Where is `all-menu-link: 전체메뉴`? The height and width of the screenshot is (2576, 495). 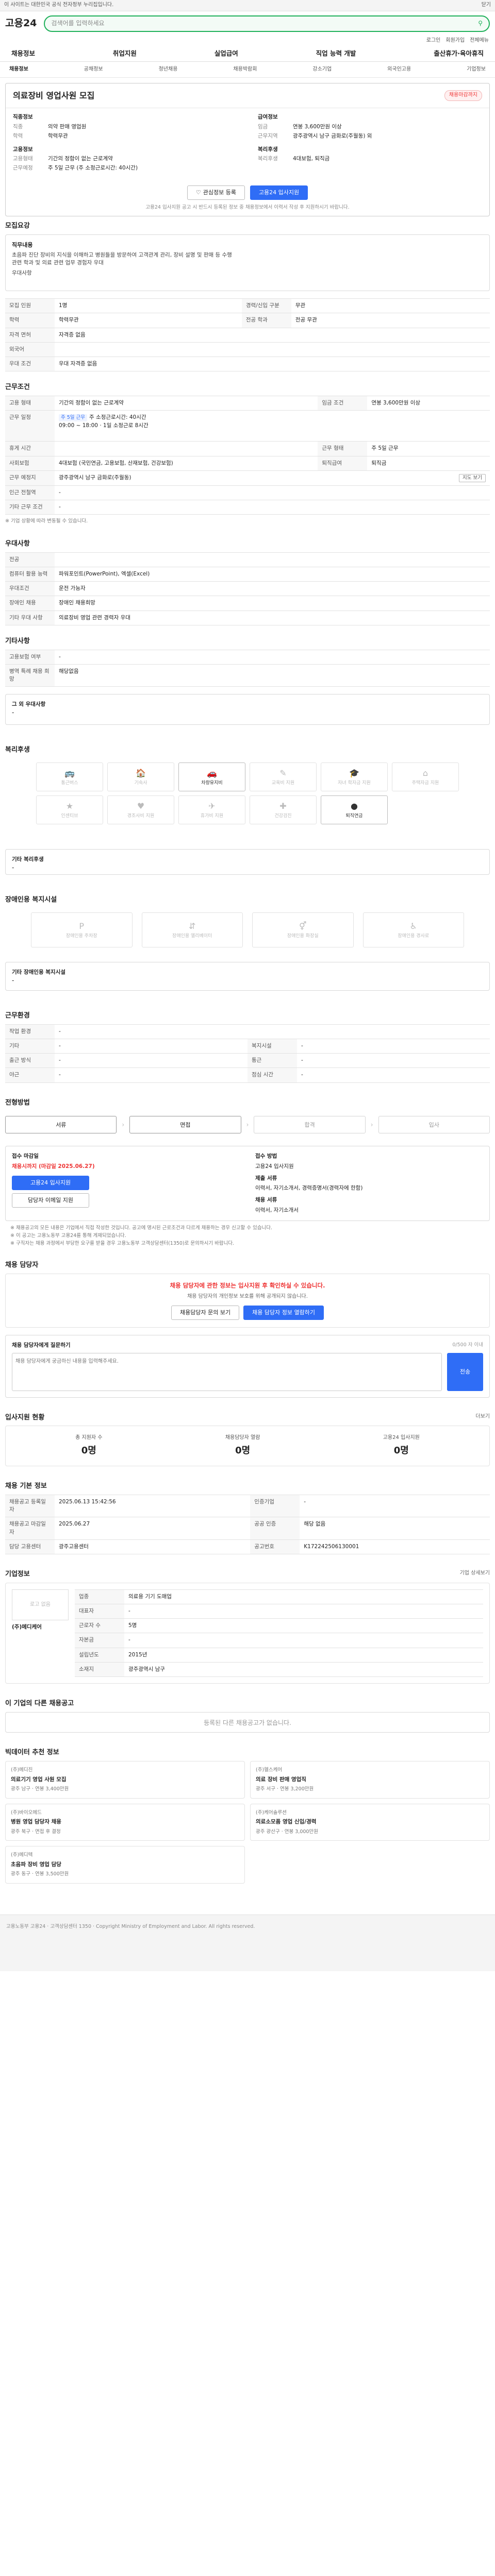 all-menu-link: 전체메뉴 is located at coordinates (479, 41).